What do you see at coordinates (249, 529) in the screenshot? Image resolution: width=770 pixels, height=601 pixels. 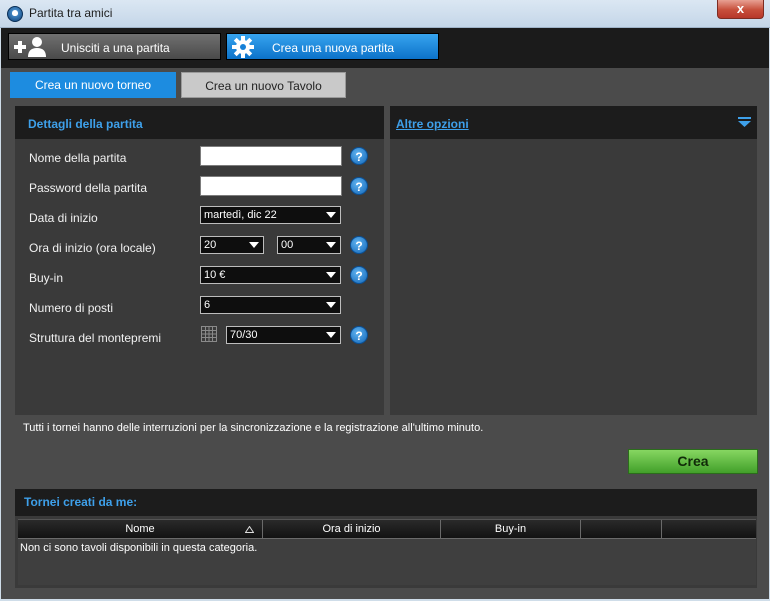 I see `sort-ascending-icon` at bounding box center [249, 529].